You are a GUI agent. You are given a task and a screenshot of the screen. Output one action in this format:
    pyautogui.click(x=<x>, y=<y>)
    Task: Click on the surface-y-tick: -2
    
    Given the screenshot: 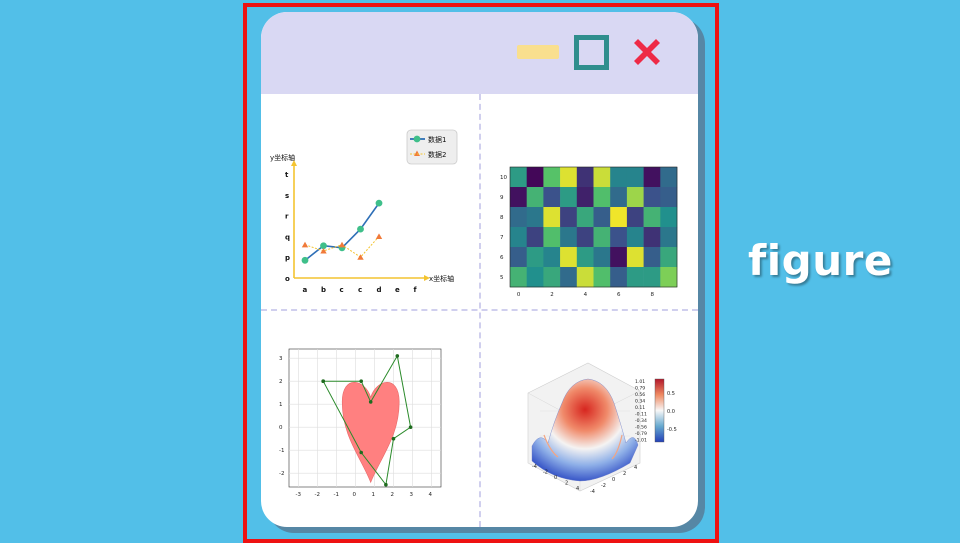 What is the action you would take?
    pyautogui.click(x=603, y=486)
    